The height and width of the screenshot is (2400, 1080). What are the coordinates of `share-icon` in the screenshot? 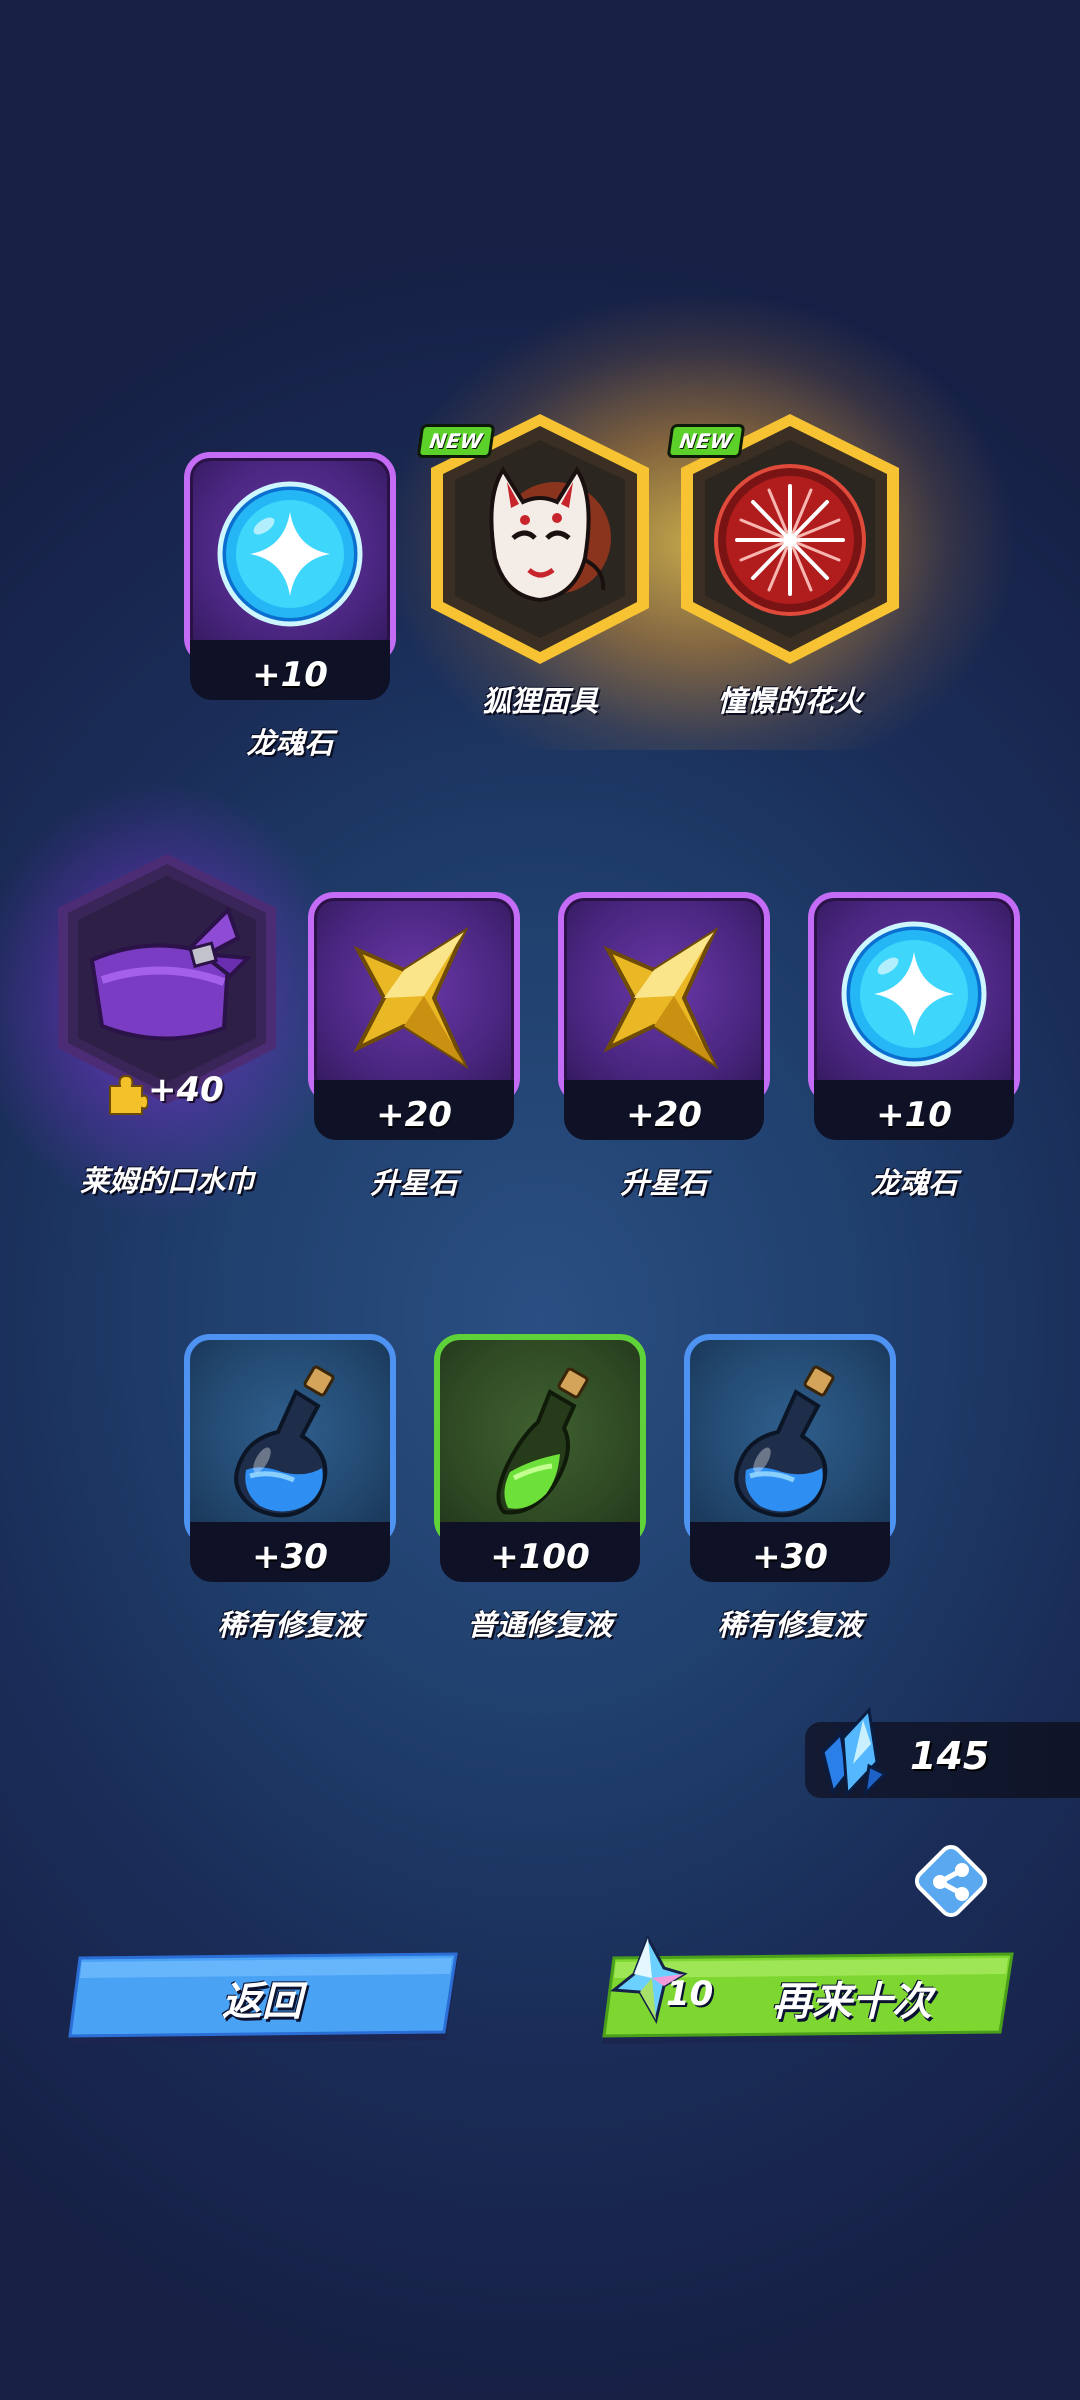 It's located at (951, 1881).